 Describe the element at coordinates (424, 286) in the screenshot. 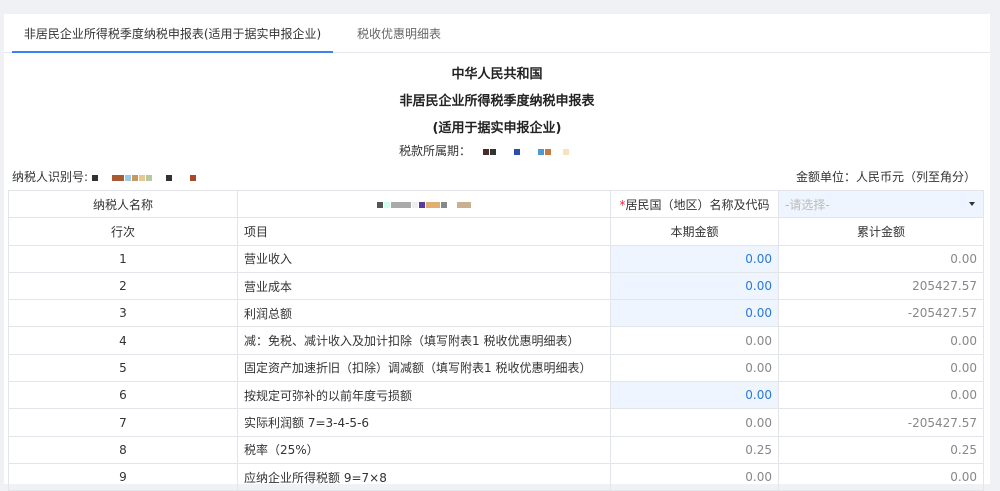

I see `row-item: 营业成本` at that location.